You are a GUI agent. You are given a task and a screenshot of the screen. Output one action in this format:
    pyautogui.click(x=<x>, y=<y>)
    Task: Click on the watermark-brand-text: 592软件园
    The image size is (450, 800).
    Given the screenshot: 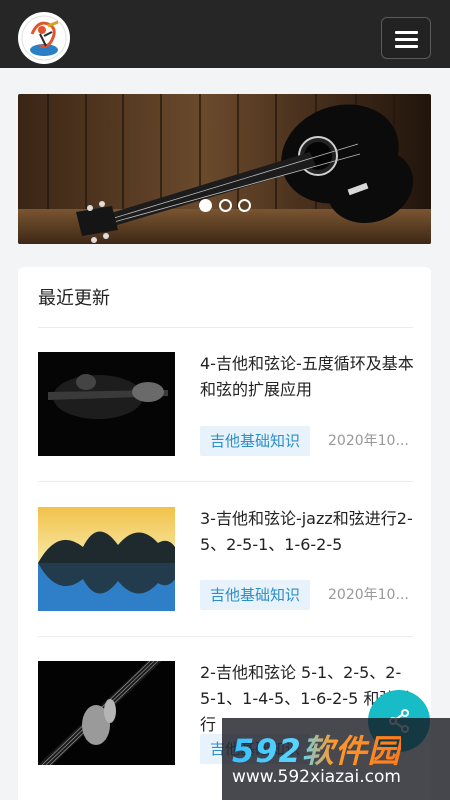 What is the action you would take?
    pyautogui.click(x=316, y=751)
    